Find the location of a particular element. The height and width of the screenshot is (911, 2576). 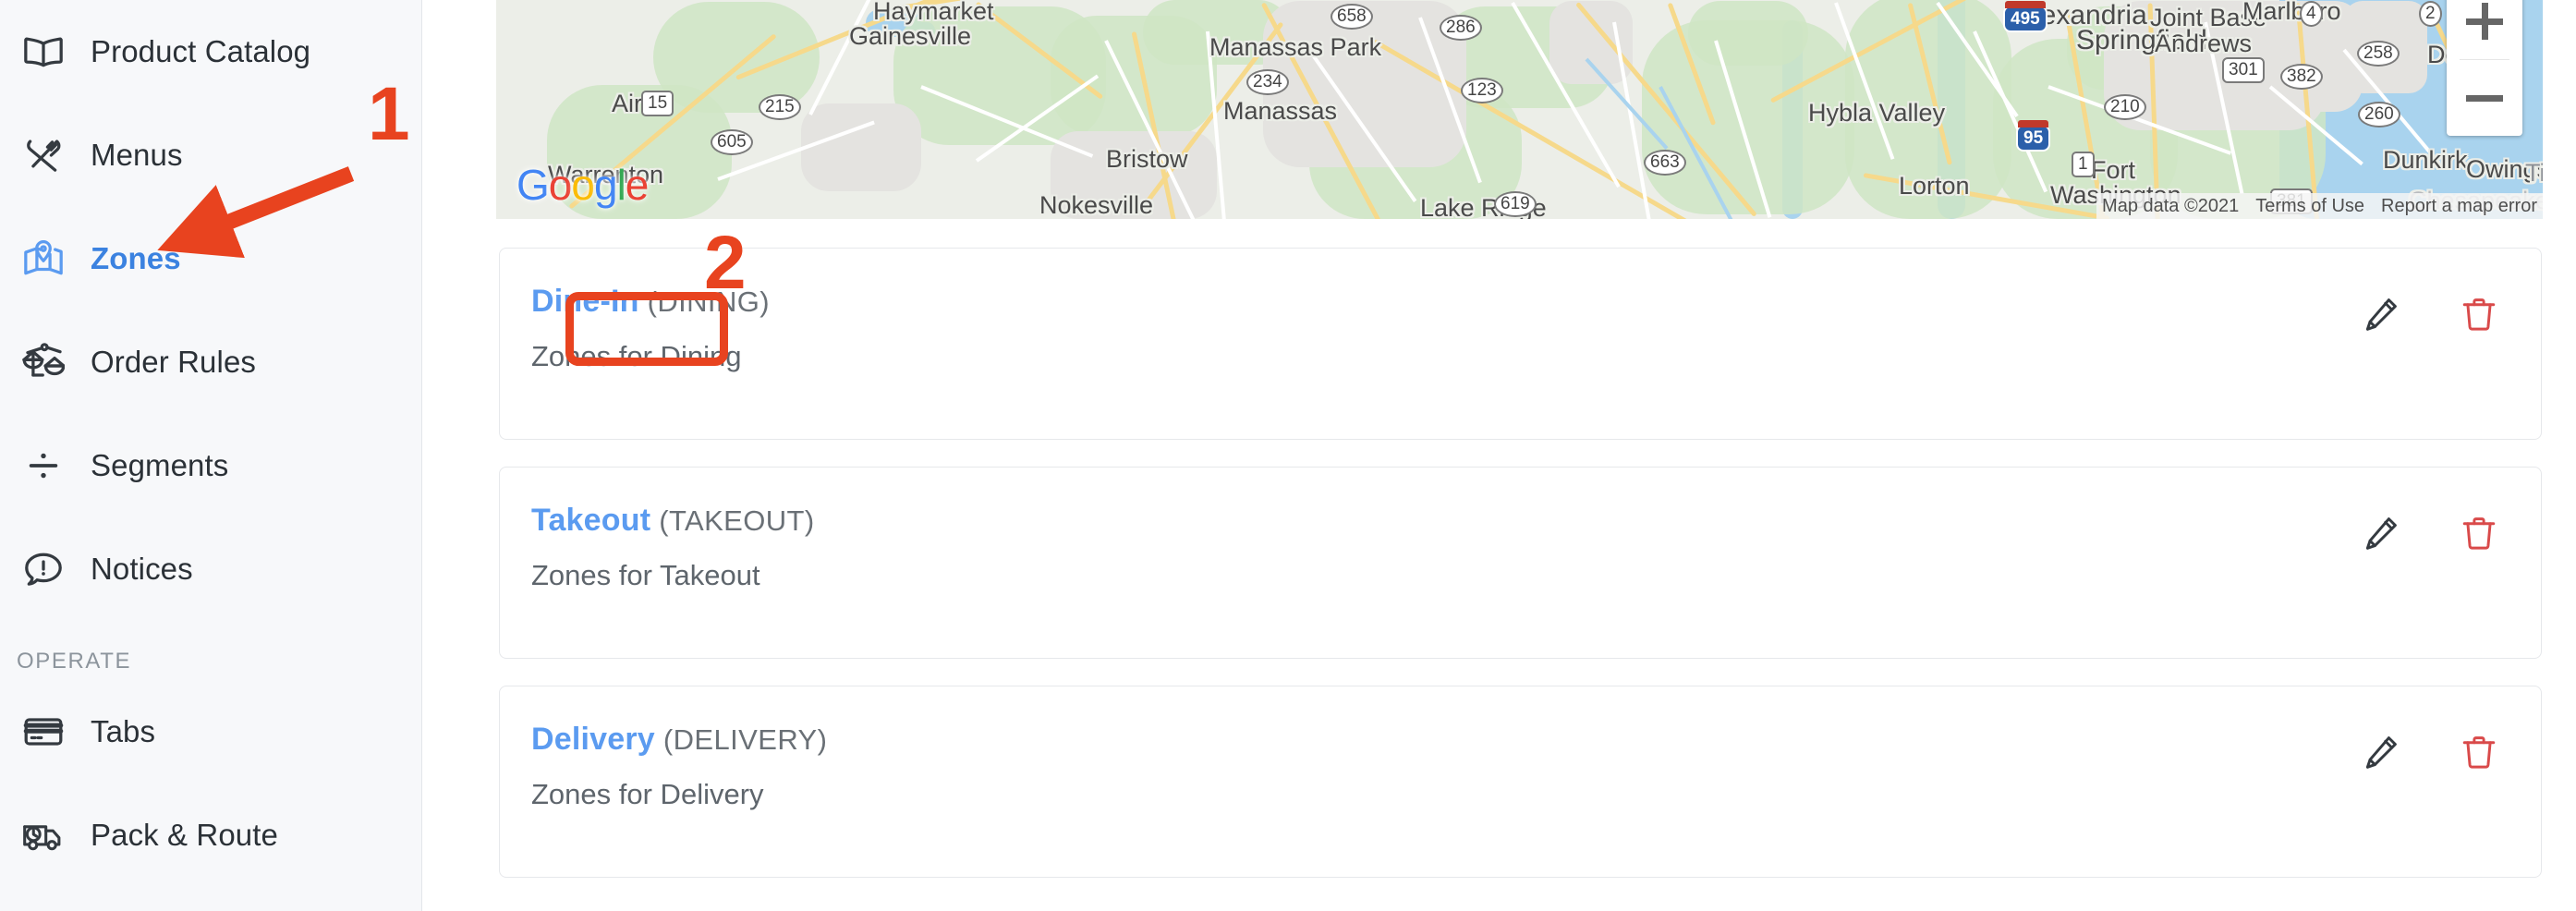

report-map-error-link: Report a map error is located at coordinates (2459, 206).